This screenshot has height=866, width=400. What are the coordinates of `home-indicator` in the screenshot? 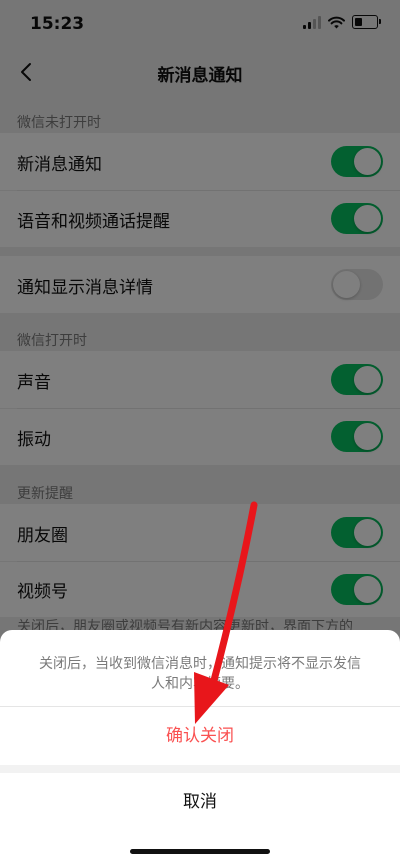 It's located at (200, 851).